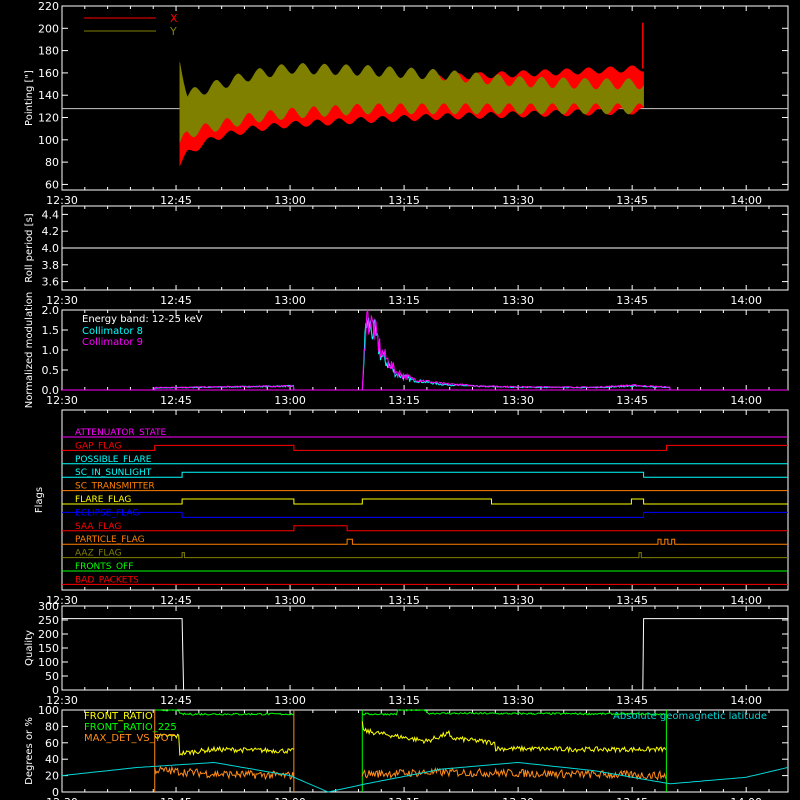 The image size is (800, 800). Describe the element at coordinates (52, 676) in the screenshot. I see `y-tick-label: 50` at that location.